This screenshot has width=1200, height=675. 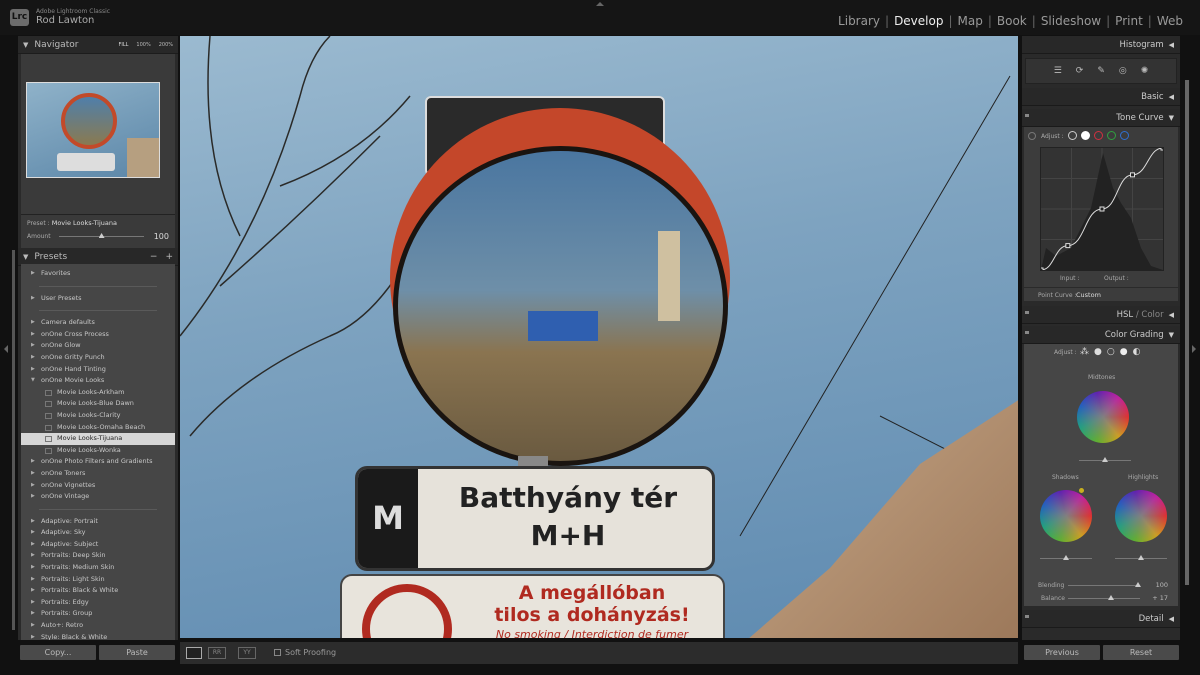 I want to click on preset-folder: ▶ User Presets, so click(x=98, y=299).